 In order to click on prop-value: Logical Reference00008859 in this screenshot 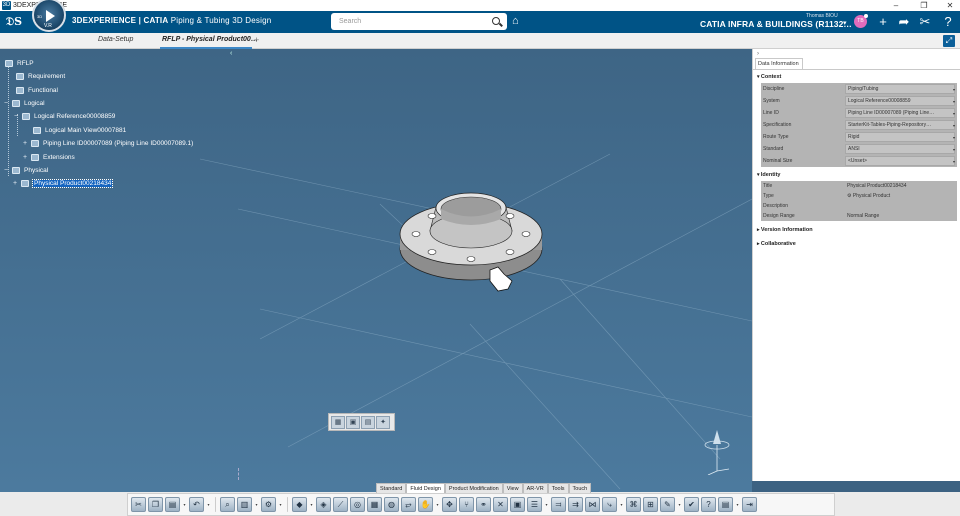, I will do `click(900, 101)`.